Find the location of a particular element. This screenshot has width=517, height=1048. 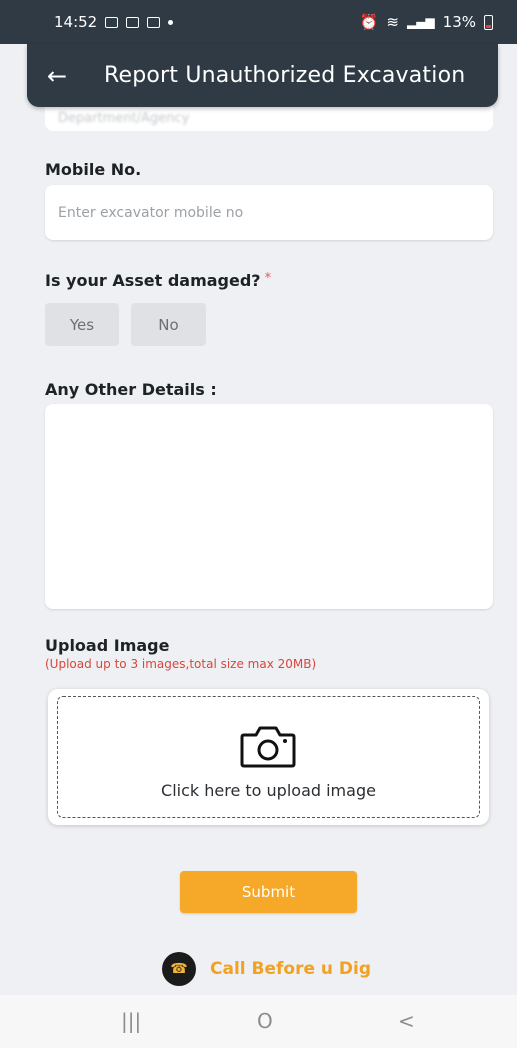

calendar-notification-icon is located at coordinates (133, 22).